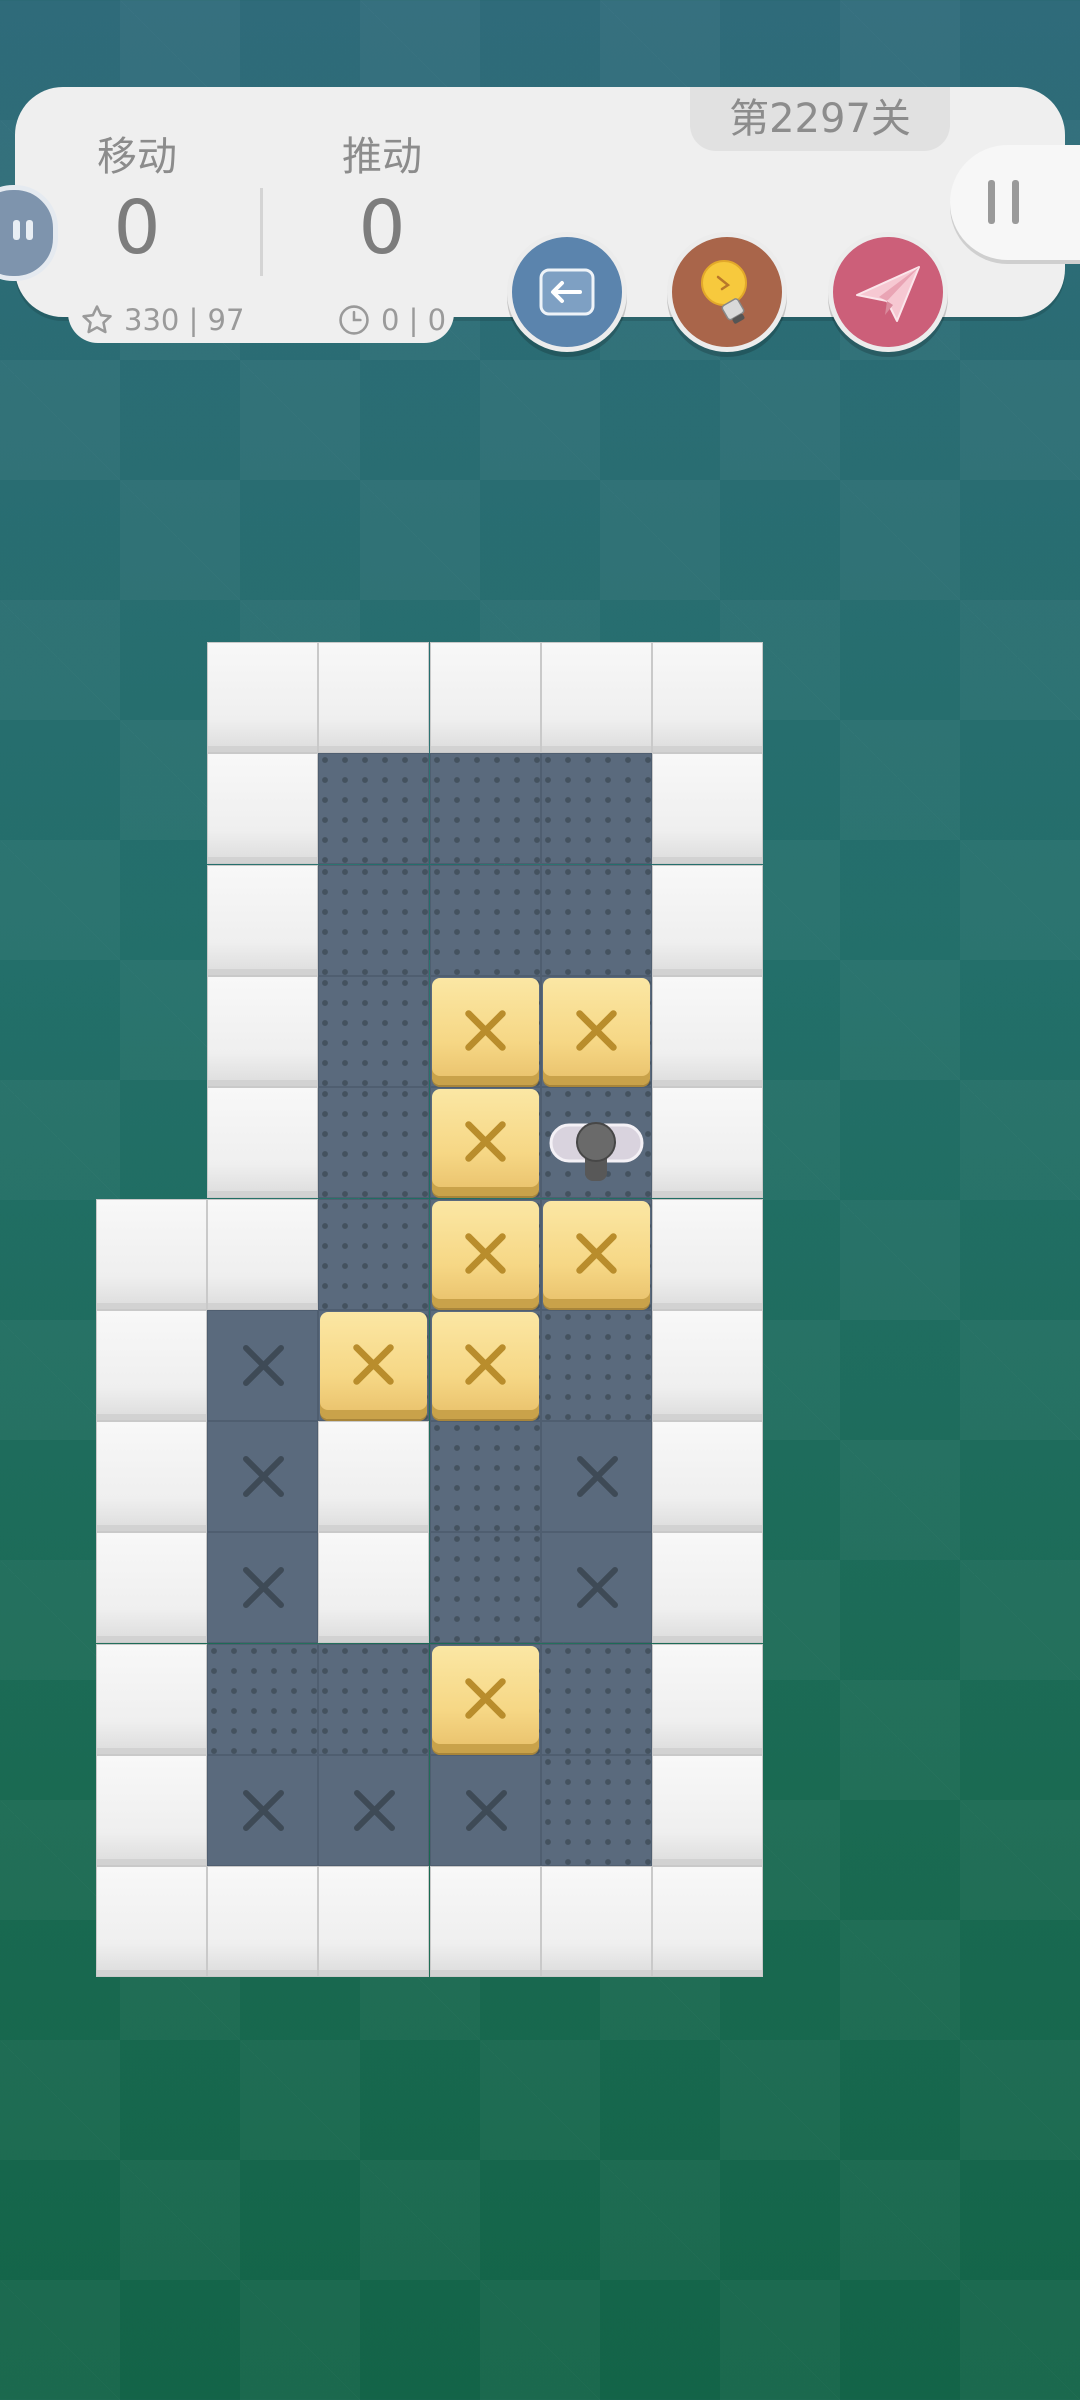 Image resolution: width=1080 pixels, height=2400 pixels. I want to click on pause-button, so click(1015, 202).